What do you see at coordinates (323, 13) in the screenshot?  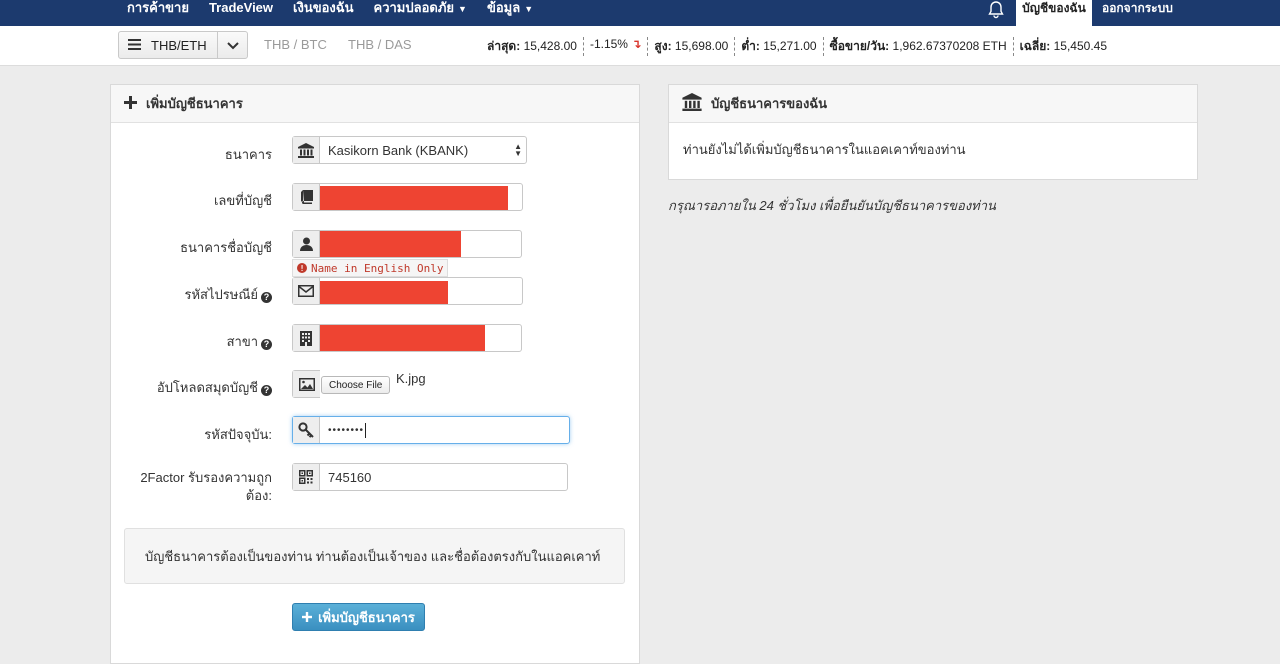 I see `nav-item-my-money: เงินของฉัน` at bounding box center [323, 13].